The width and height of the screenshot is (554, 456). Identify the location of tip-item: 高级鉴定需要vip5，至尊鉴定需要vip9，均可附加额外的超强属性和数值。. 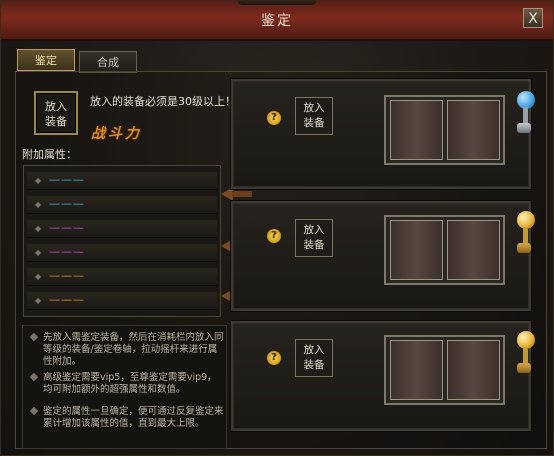
(127, 384).